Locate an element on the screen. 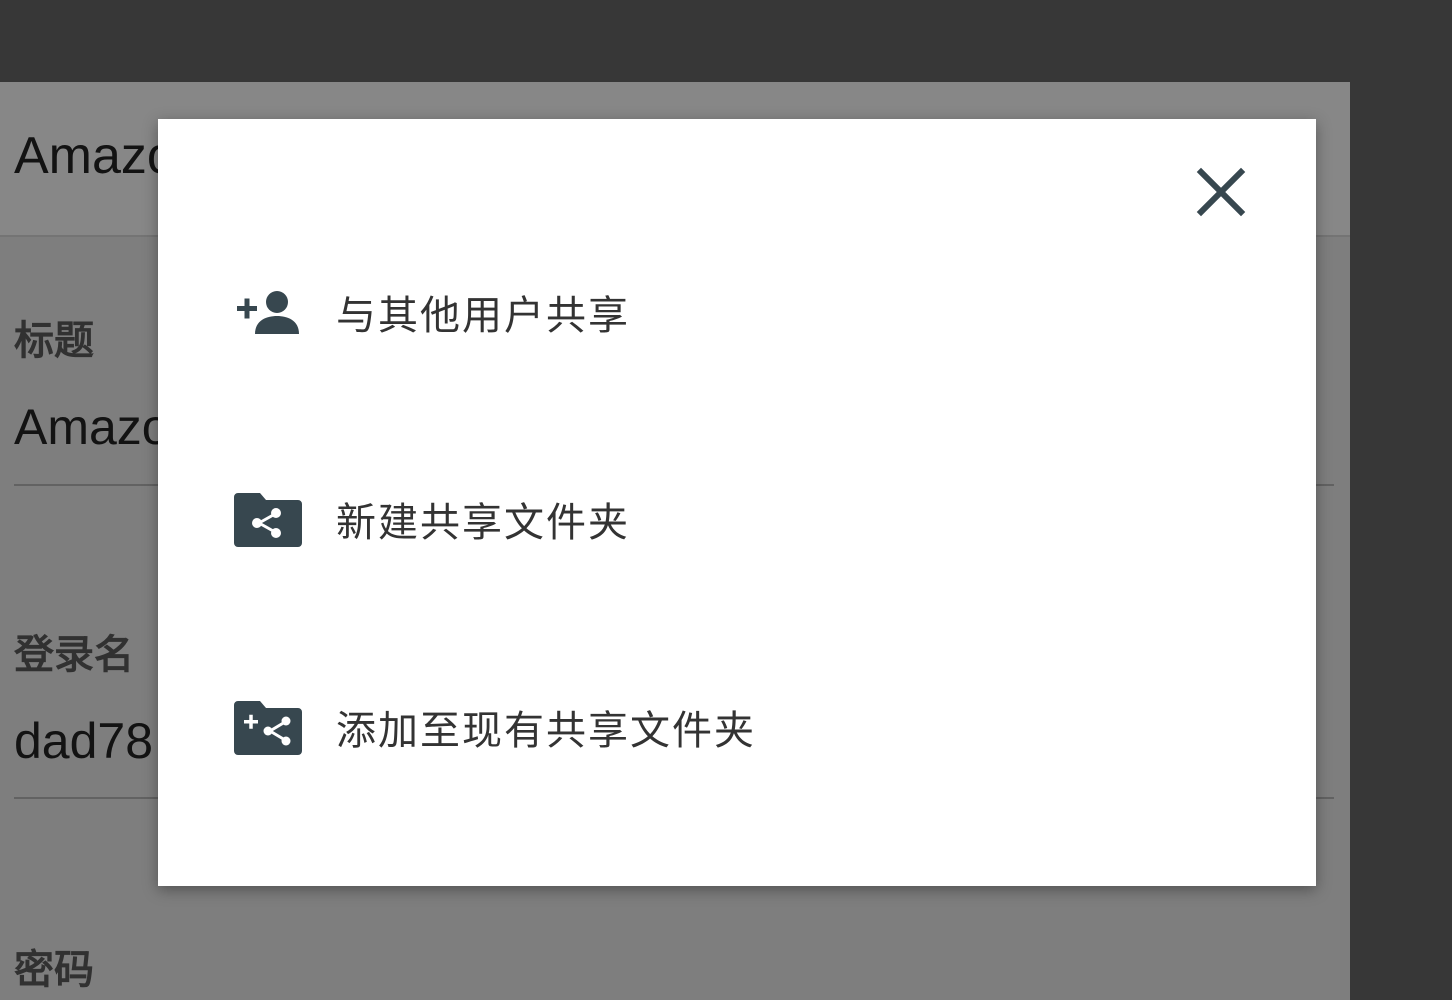 The height and width of the screenshot is (1000, 1452). new-shared-folder-item: 新建共享文件夹 is located at coordinates (432, 519).